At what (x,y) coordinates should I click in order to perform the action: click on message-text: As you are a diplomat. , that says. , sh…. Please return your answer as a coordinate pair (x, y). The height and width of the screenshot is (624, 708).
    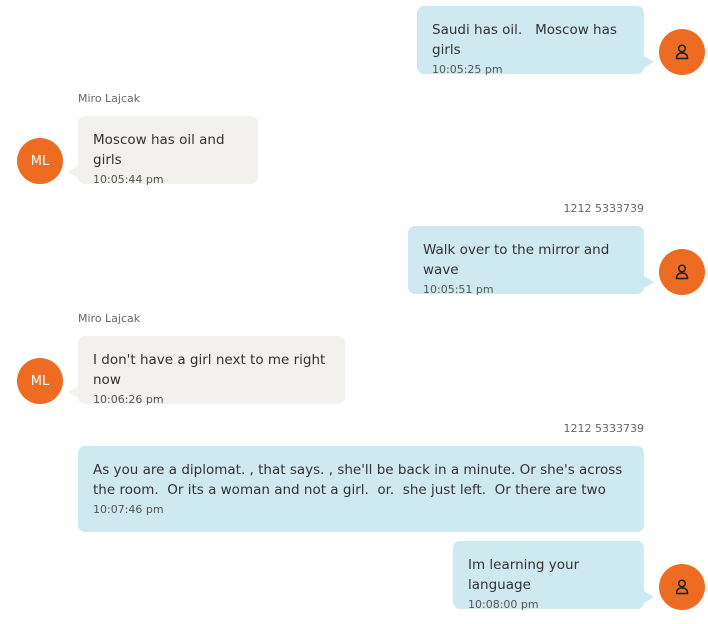
    Looking at the image, I should click on (360, 480).